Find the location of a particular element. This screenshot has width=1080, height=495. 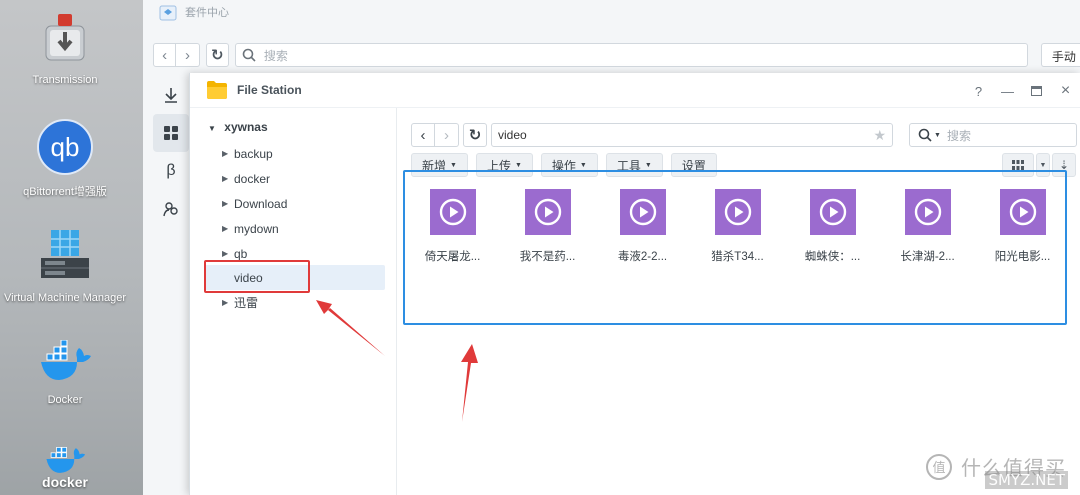

desktop-label: Transmission is located at coordinates (65, 80).